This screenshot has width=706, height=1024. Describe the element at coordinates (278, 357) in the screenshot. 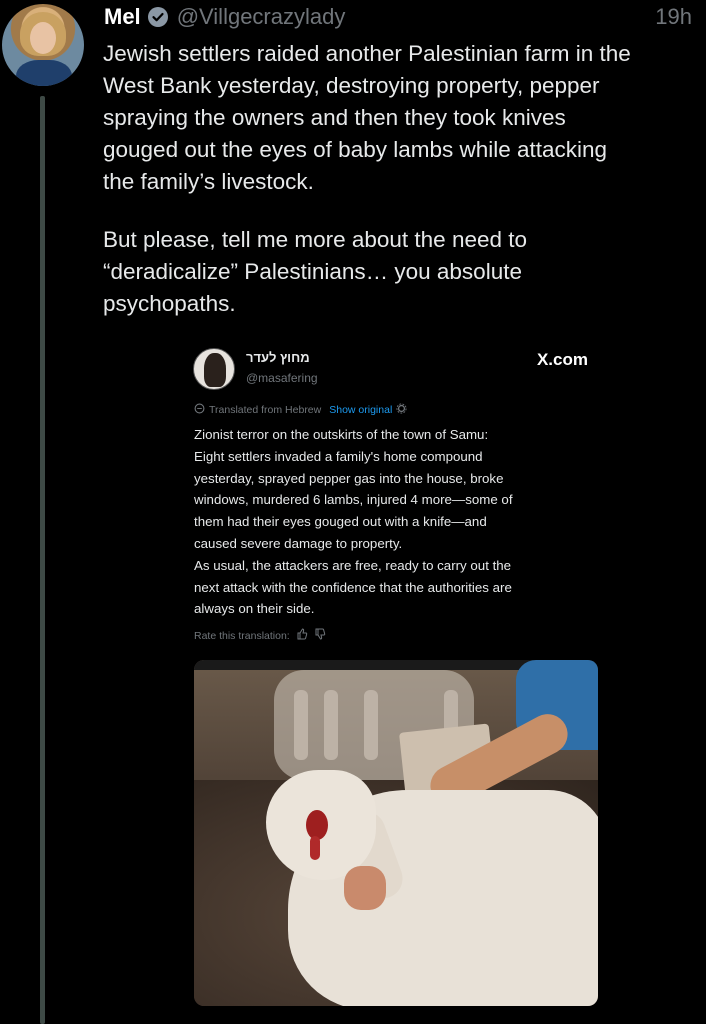

I see `embedded-author-name: מחוץ לעדר` at that location.